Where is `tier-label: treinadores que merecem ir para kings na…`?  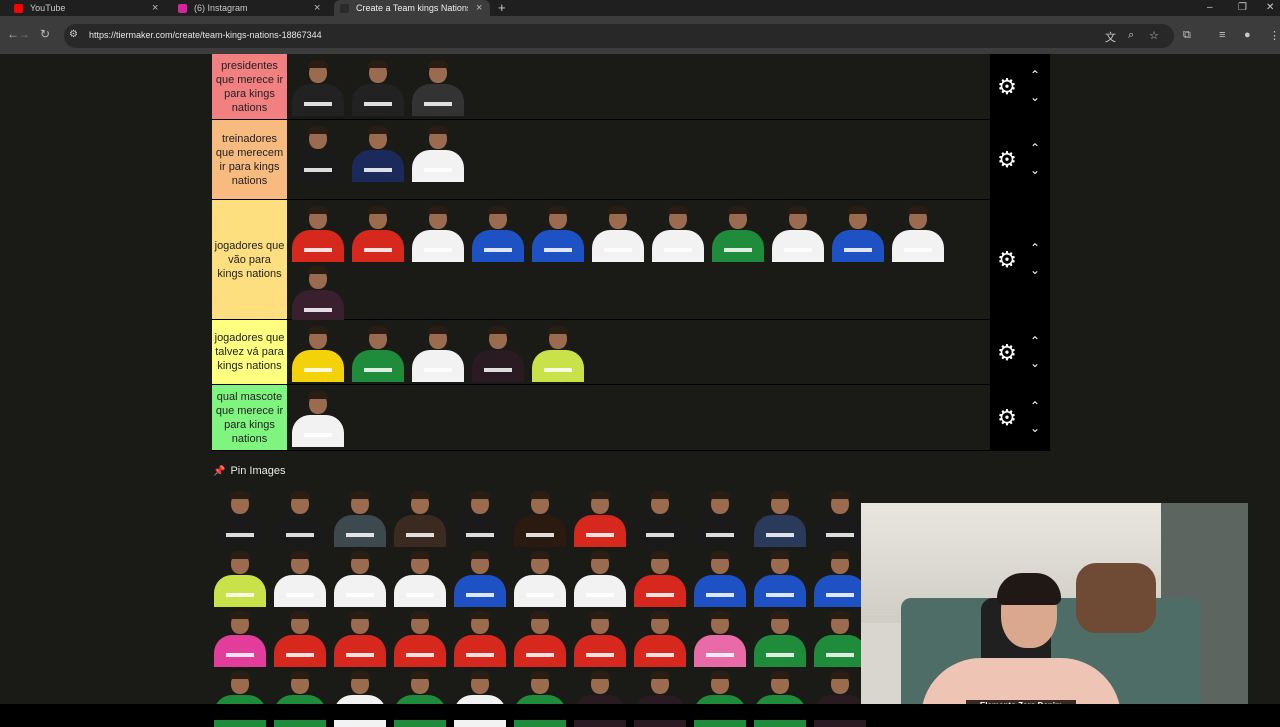 tier-label: treinadores que merecem ir para kings na… is located at coordinates (249, 159).